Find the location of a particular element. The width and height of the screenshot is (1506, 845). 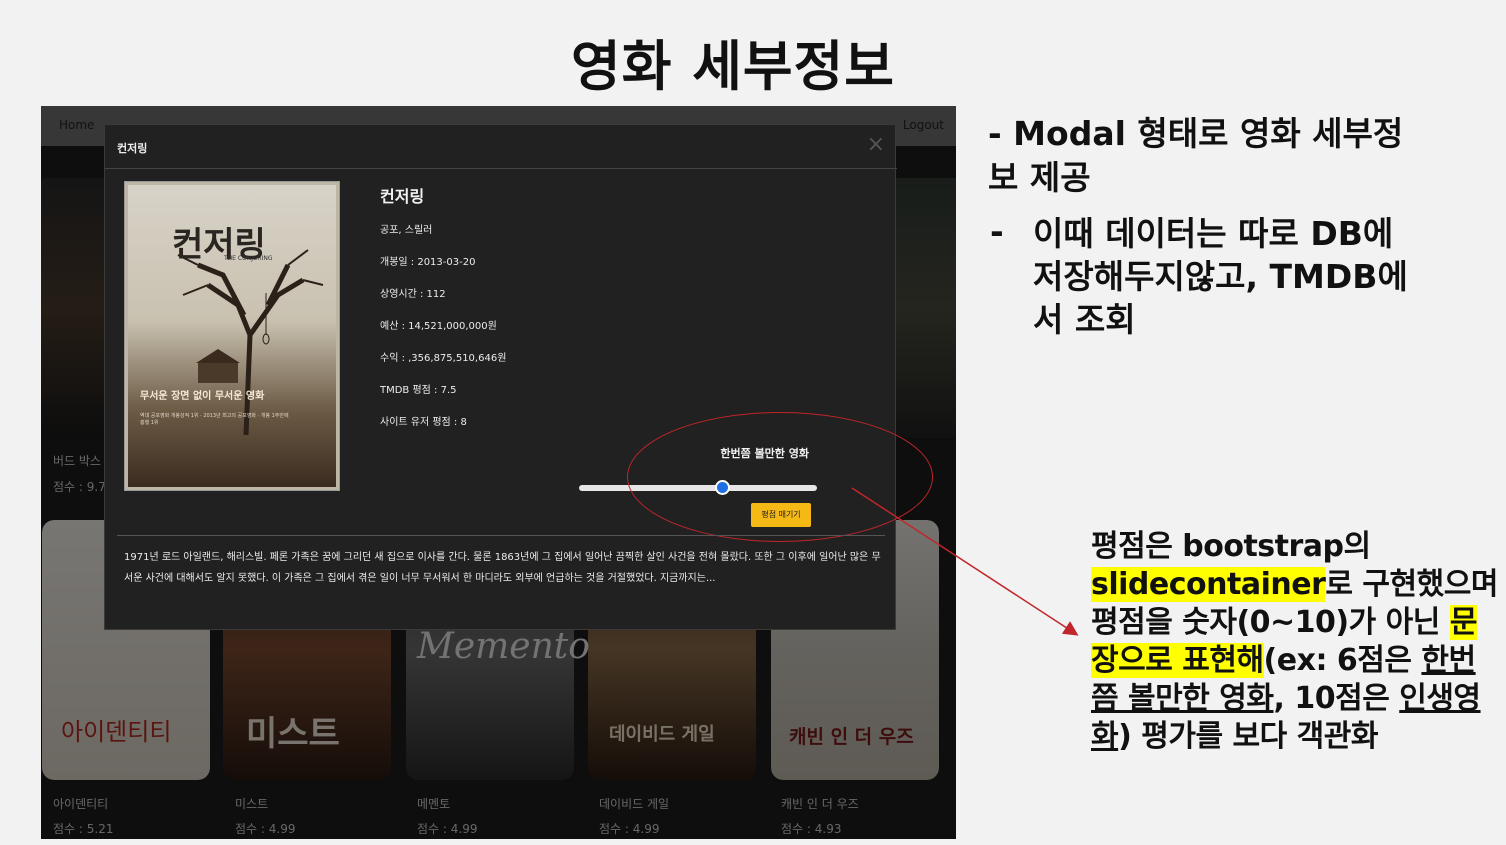

budget: 예산 : 14,521,000,000원 is located at coordinates (438, 326).